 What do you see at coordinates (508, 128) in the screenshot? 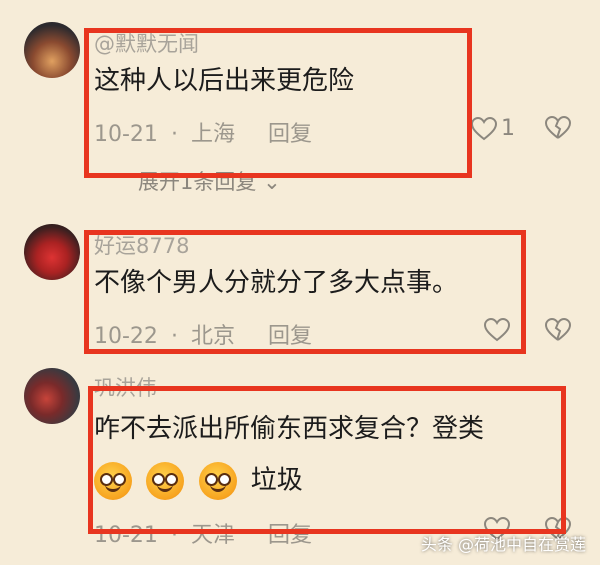
I see `like-count: 1` at bounding box center [508, 128].